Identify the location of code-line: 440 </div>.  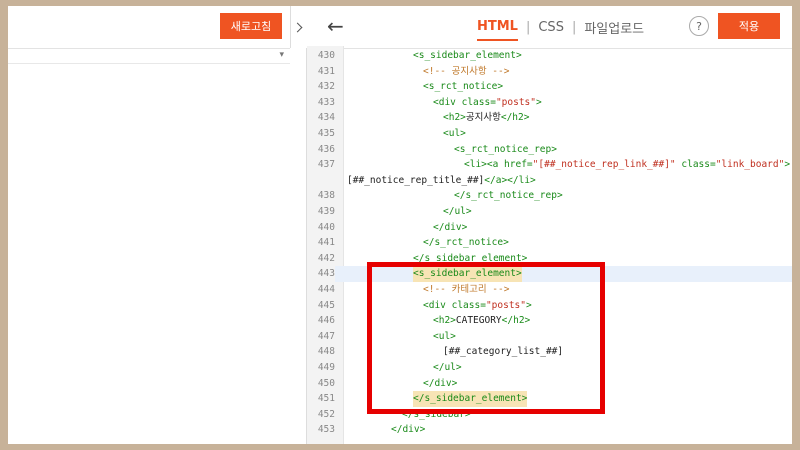
(549, 227).